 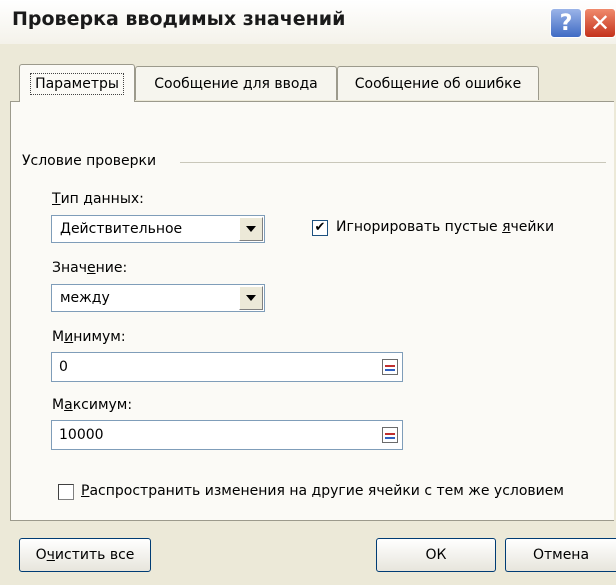 I want to click on close-icon: ✕, so click(x=600, y=23).